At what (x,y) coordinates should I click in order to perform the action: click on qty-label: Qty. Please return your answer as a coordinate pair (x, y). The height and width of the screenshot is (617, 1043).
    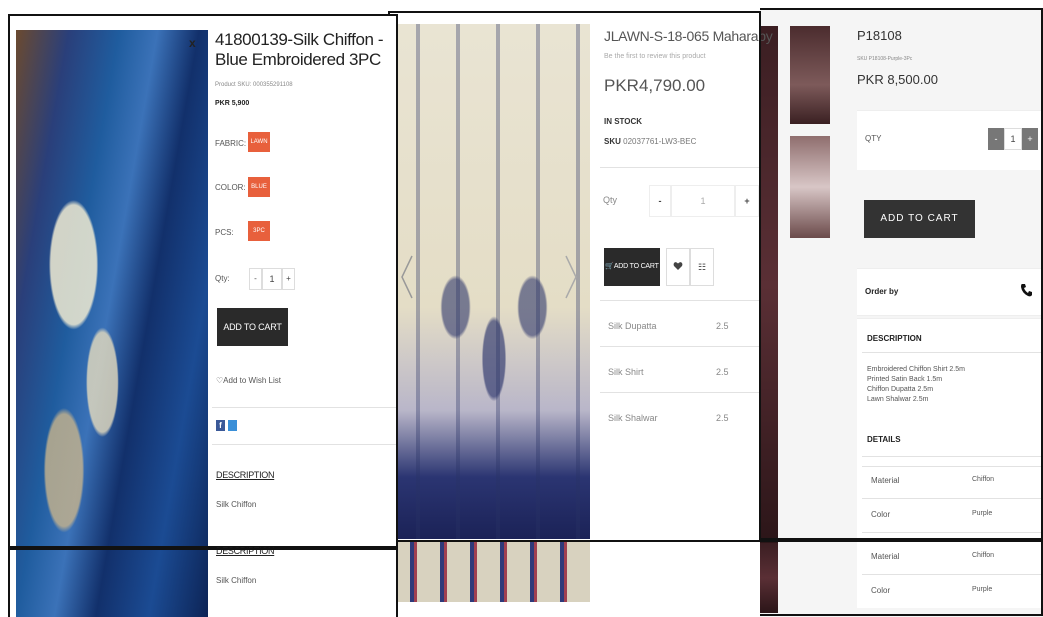
    Looking at the image, I should click on (610, 200).